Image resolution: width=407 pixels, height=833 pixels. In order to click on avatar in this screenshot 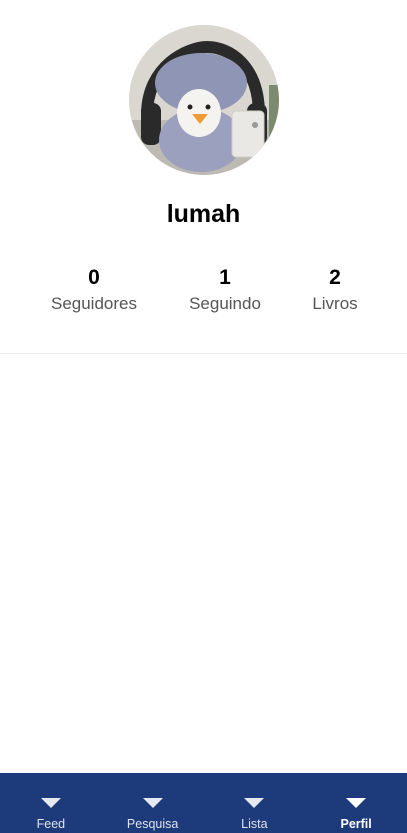, I will do `click(204, 100)`.